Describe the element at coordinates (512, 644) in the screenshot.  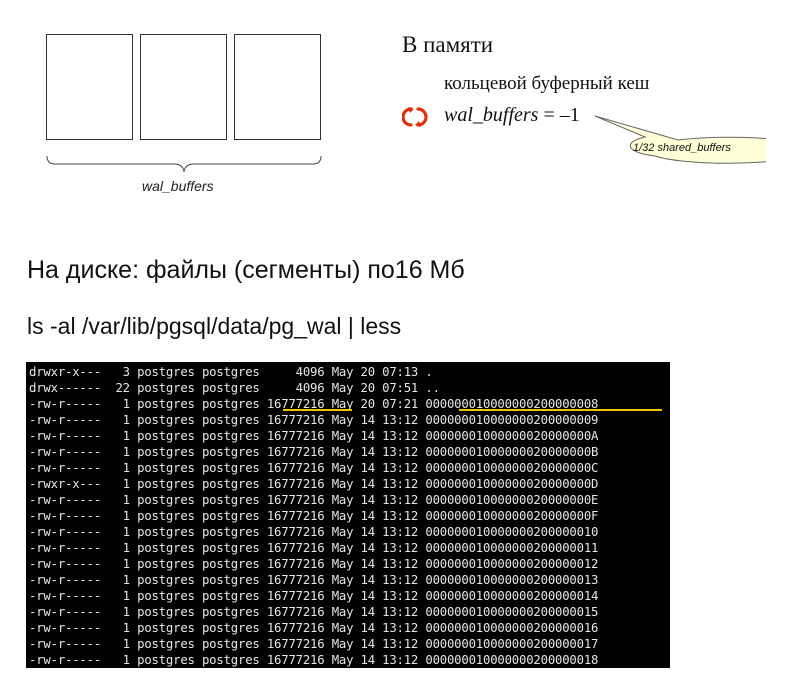
I see `listing-name: 000000010000000200000017` at that location.